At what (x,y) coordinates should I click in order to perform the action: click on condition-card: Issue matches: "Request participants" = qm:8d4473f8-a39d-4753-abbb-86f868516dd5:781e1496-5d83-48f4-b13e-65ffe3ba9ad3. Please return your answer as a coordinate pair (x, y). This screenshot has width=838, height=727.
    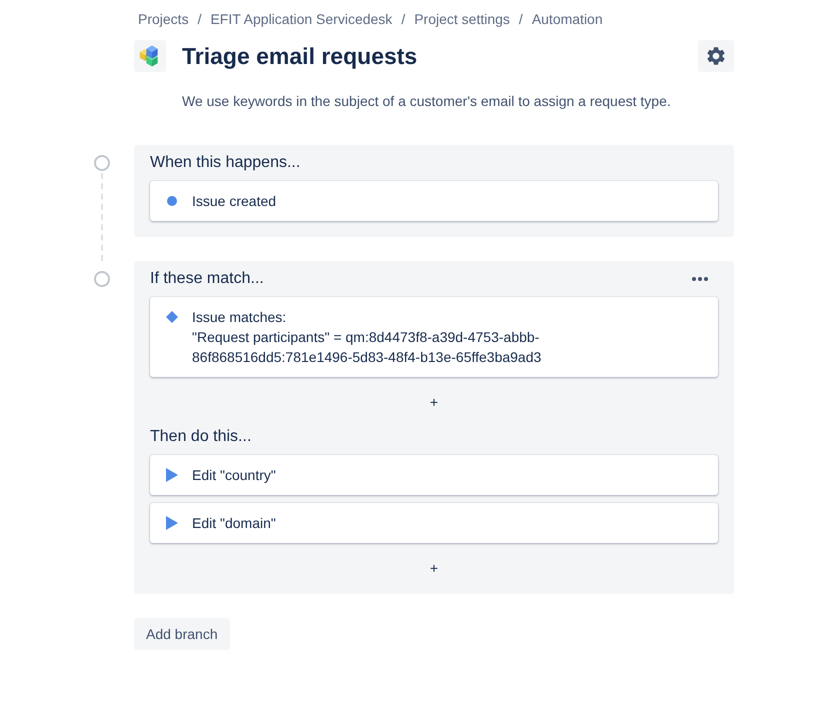
    Looking at the image, I should click on (434, 337).